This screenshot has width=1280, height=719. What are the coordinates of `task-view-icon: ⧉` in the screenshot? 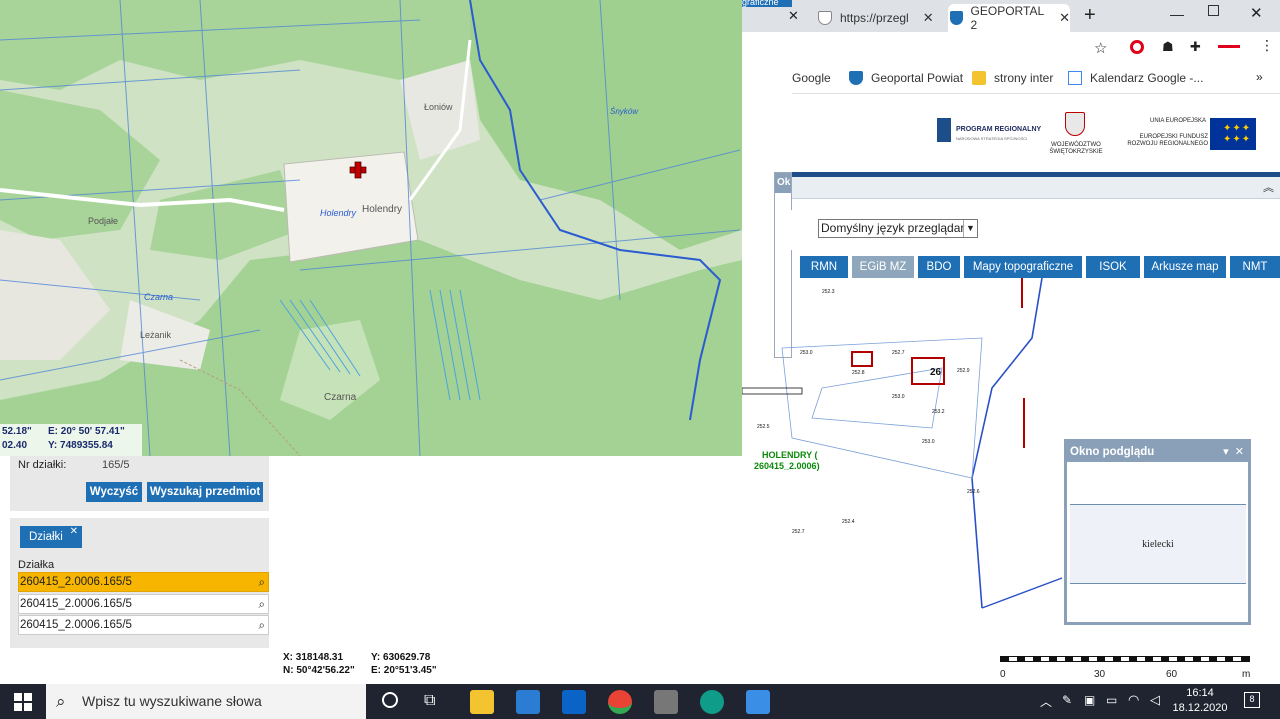 It's located at (429, 701).